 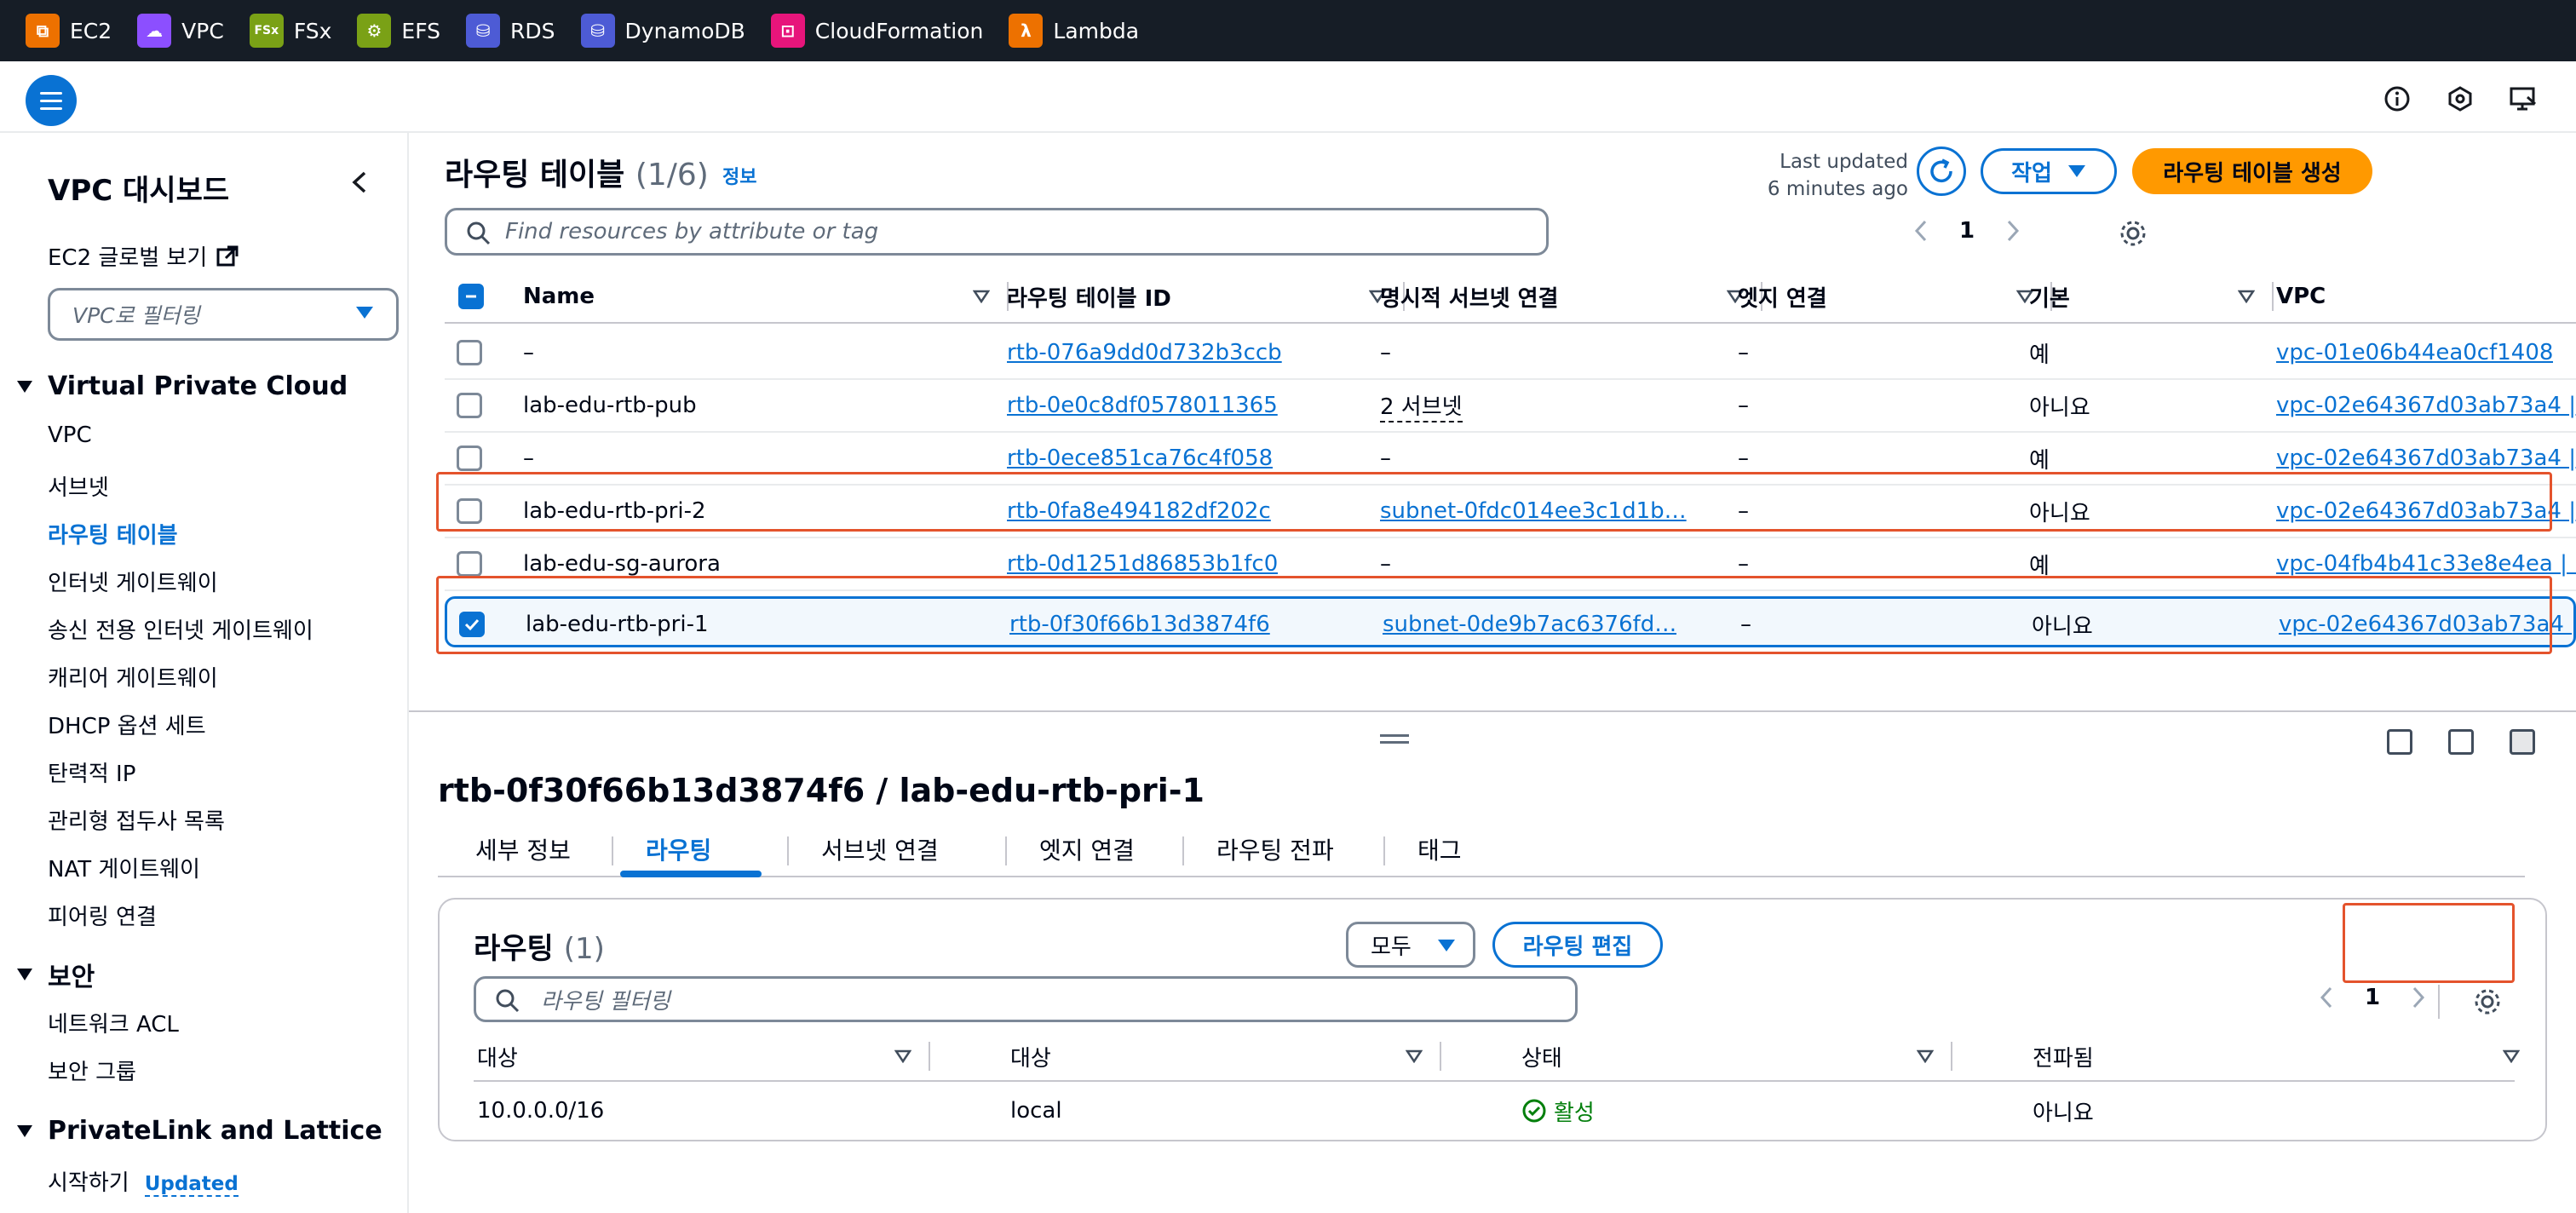 I want to click on column-header-1: 라우팅 테이블 ID, so click(x=1089, y=296).